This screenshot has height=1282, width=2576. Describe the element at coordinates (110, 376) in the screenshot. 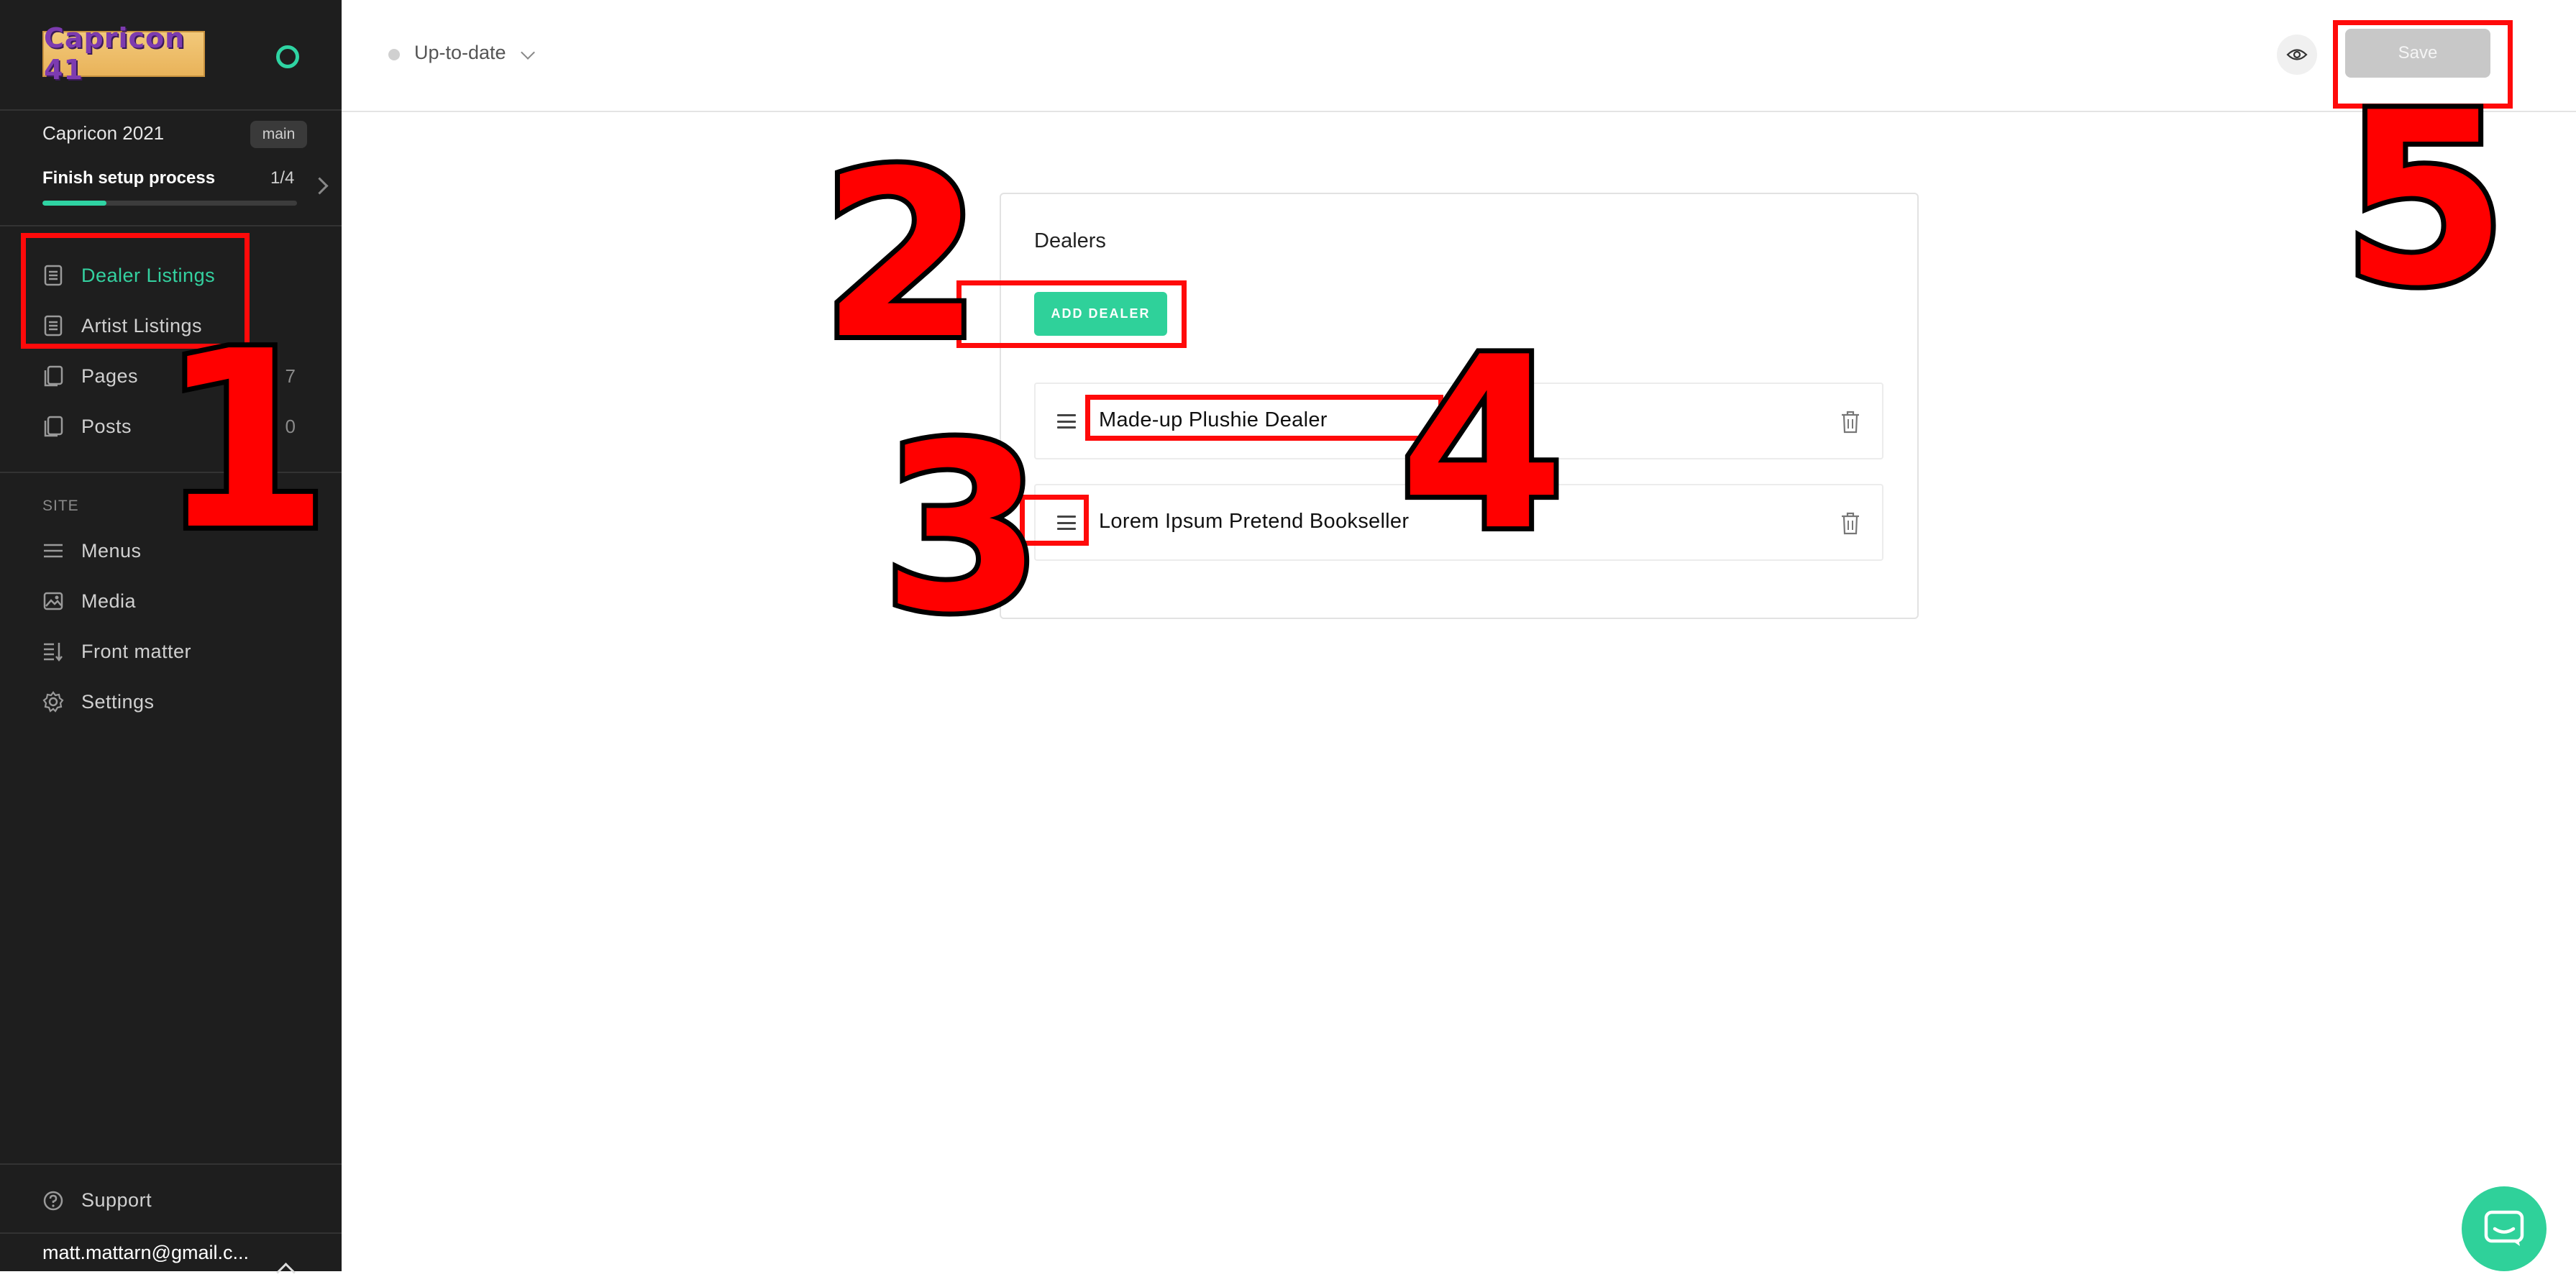

I see `sidebar-item-label: Pages` at that location.